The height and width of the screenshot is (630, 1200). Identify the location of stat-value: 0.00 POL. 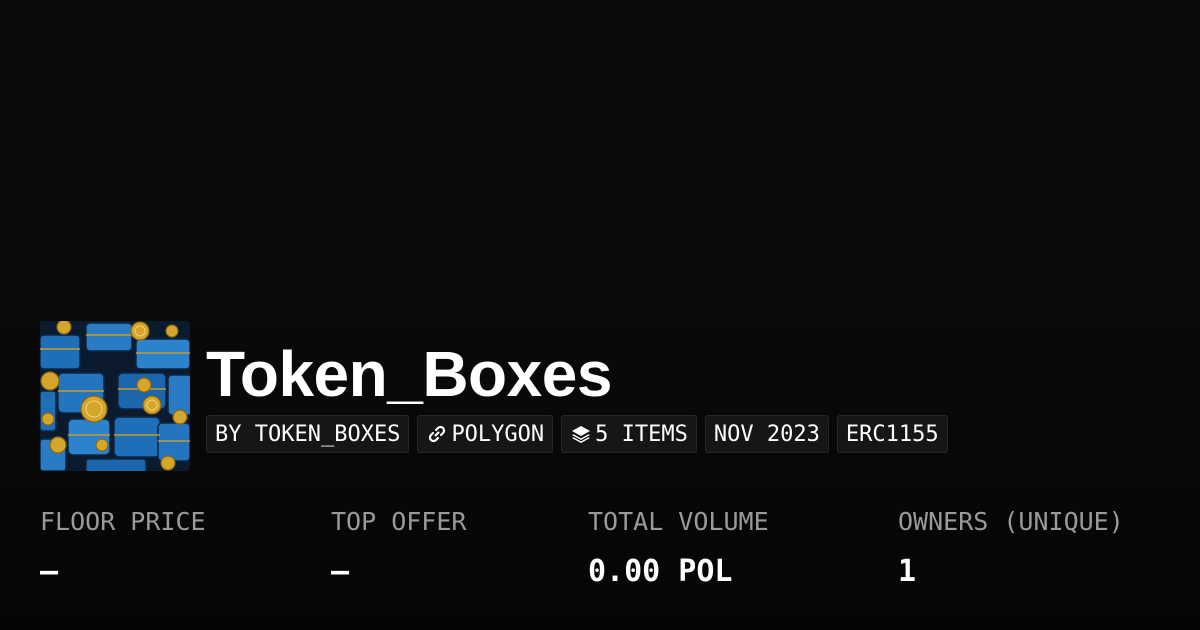
(660, 571).